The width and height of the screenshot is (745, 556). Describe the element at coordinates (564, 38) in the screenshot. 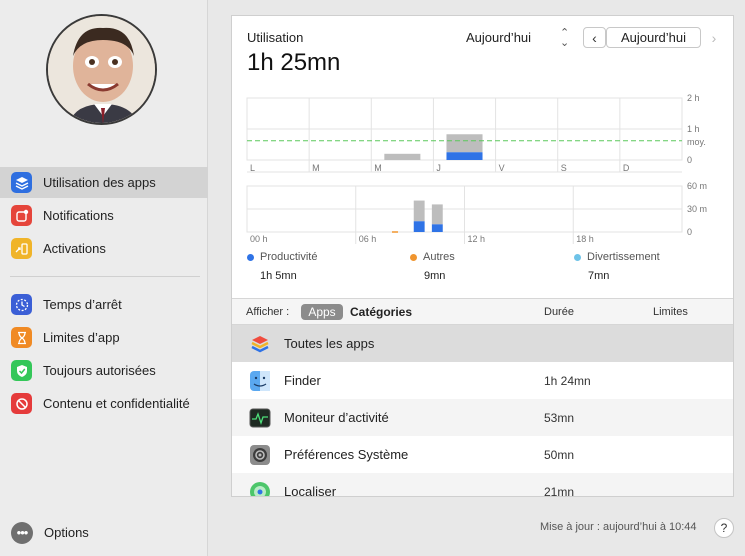

I see `chevron-updown-icon: ⌃ ⌄` at that location.